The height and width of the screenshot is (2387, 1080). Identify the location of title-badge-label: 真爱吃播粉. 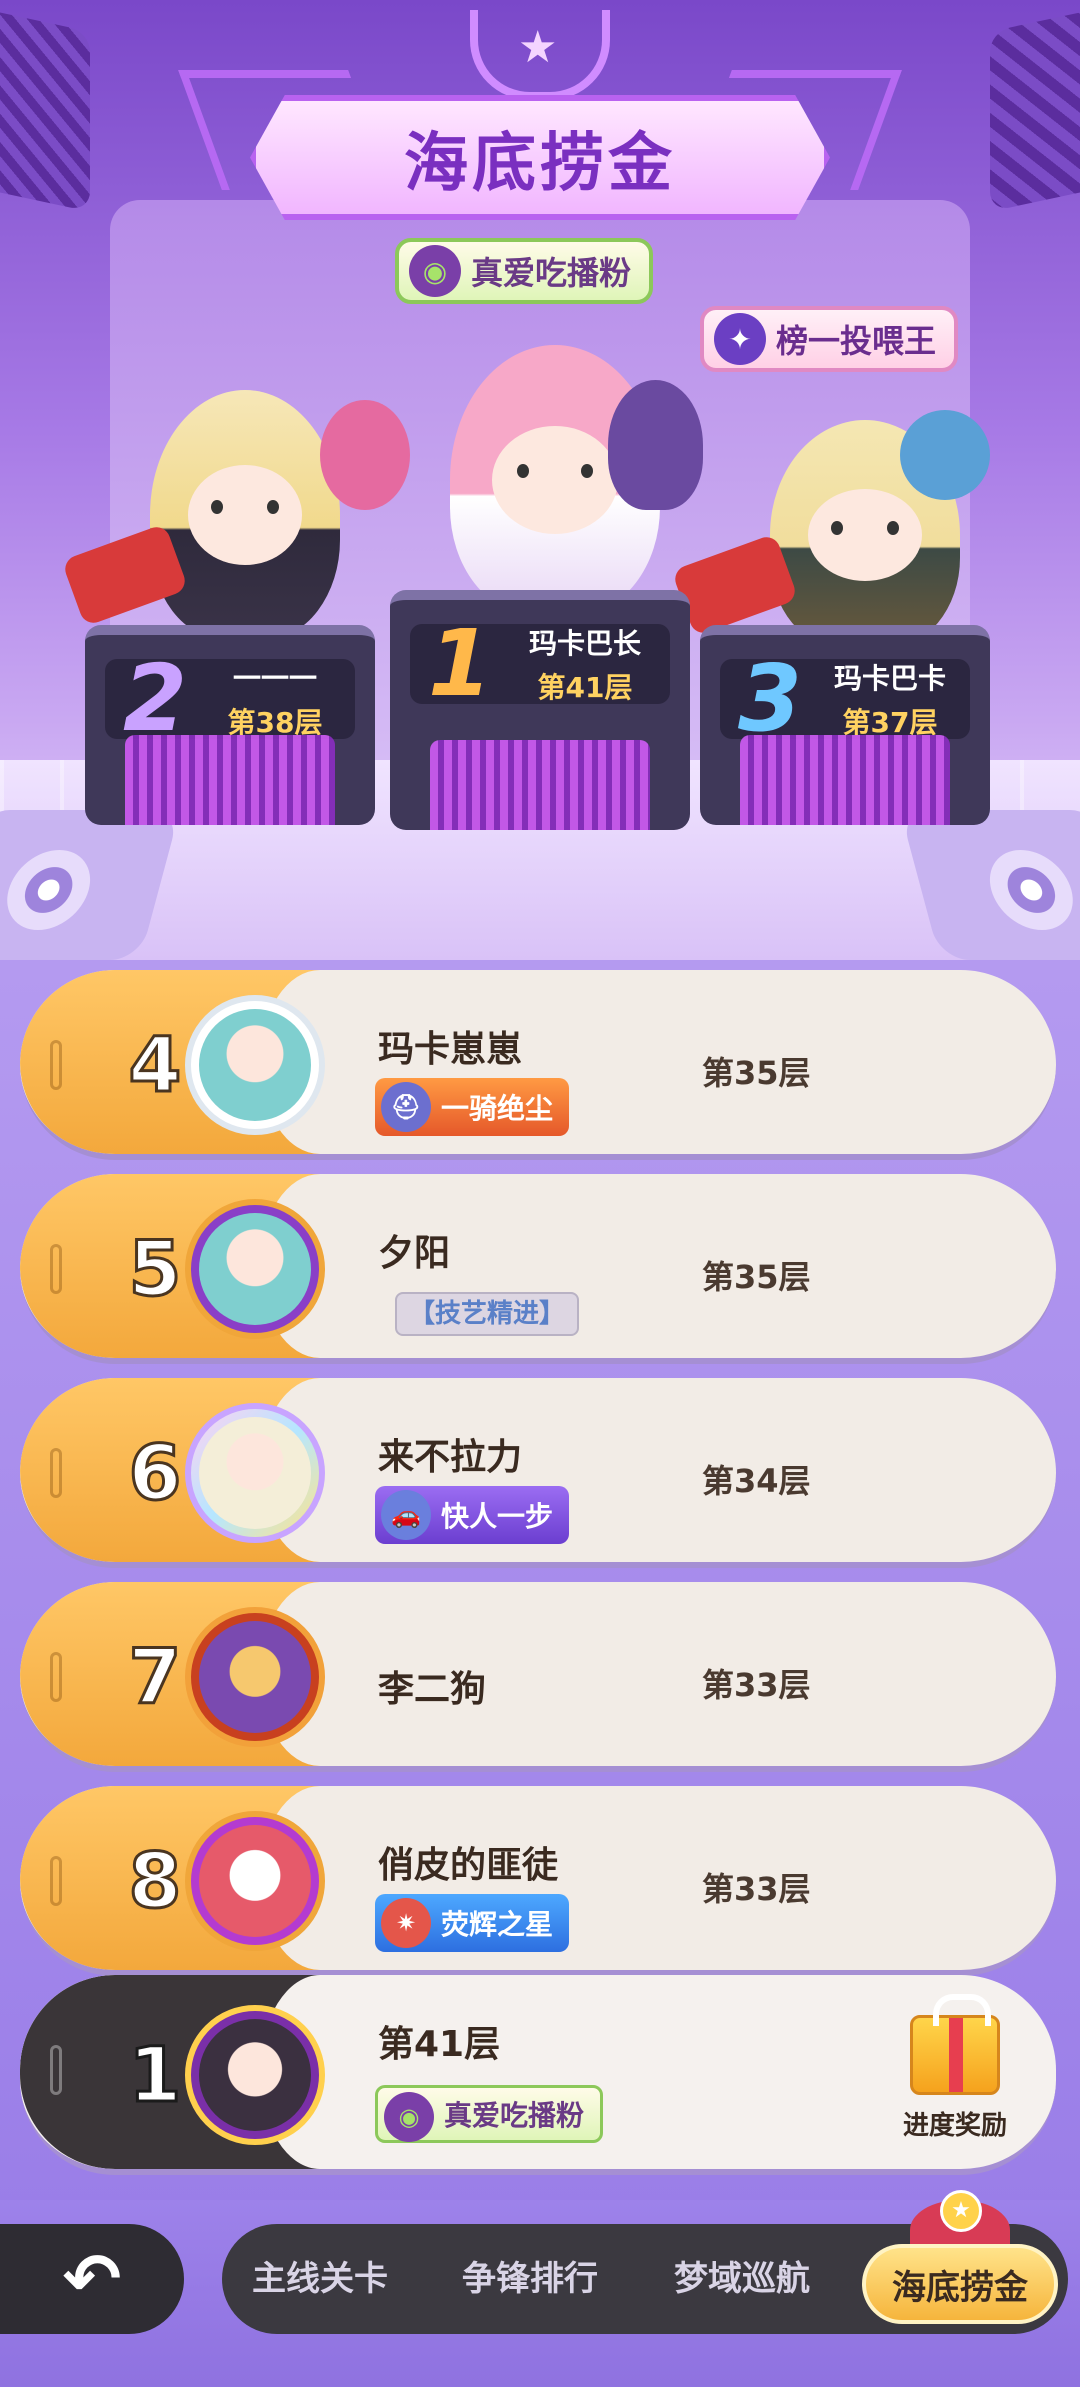
(551, 273).